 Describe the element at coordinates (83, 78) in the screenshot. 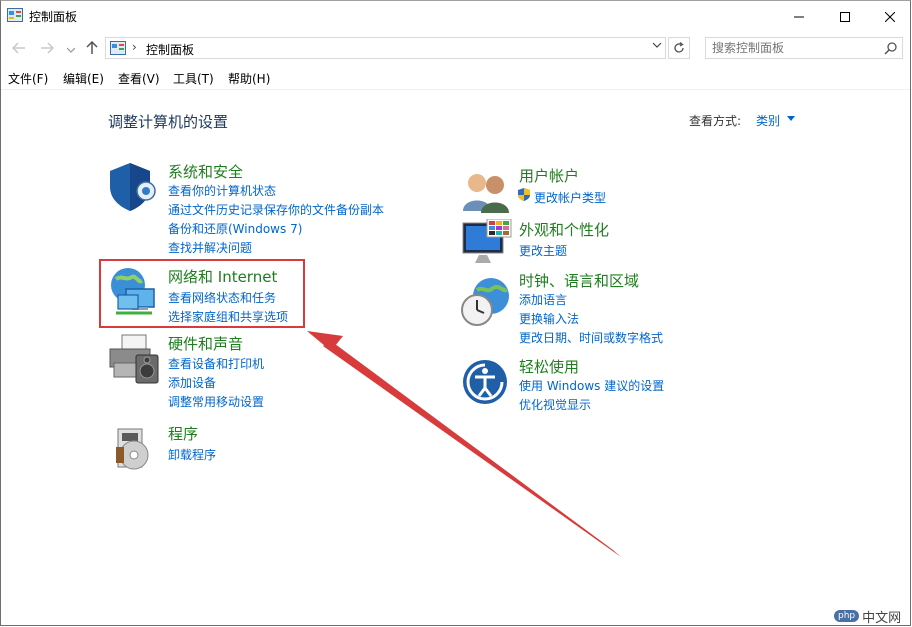

I see `menu-edit: 编辑(E)` at that location.